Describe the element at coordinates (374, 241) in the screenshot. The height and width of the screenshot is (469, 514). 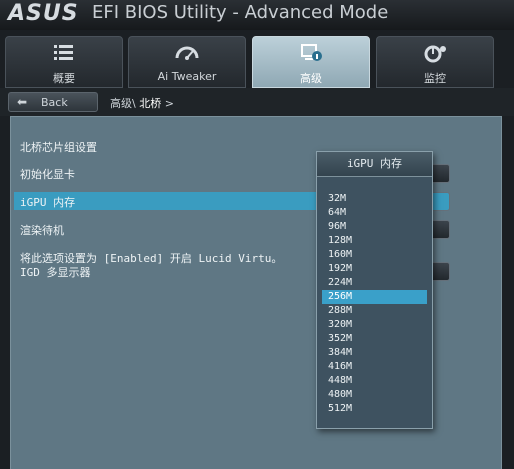
I see `dropdown-option: 128M` at that location.